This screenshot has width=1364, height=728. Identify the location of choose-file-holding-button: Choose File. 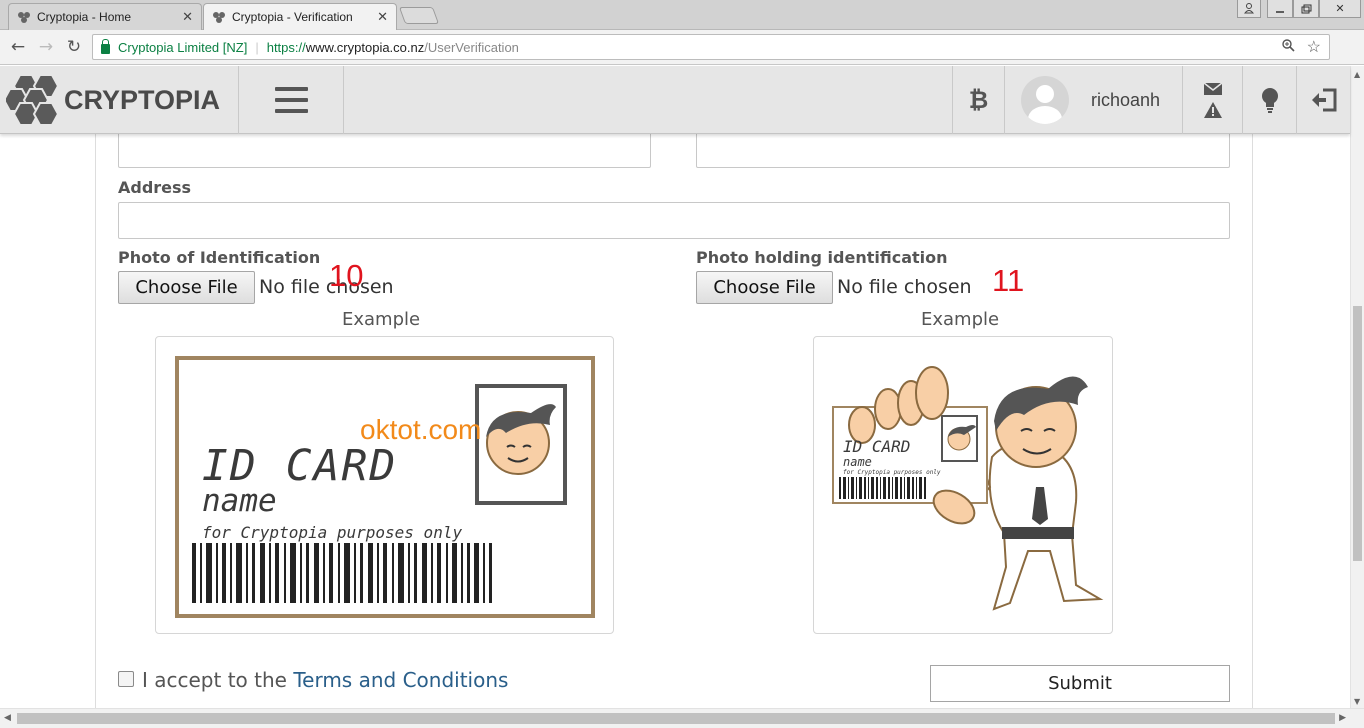
(764, 287).